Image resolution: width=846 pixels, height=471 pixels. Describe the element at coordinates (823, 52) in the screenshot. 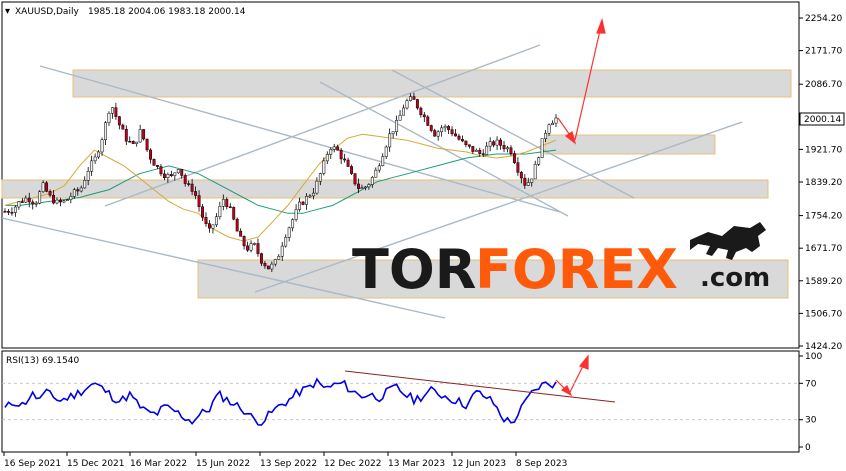

I see `price-tick-label: 2171.70` at that location.